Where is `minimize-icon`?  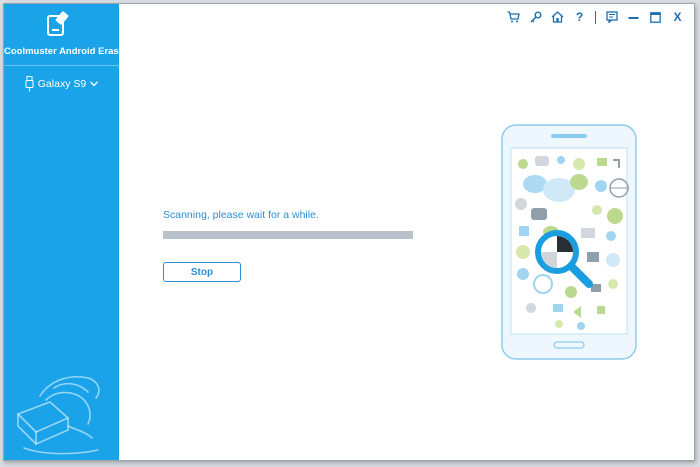
minimize-icon is located at coordinates (633, 18).